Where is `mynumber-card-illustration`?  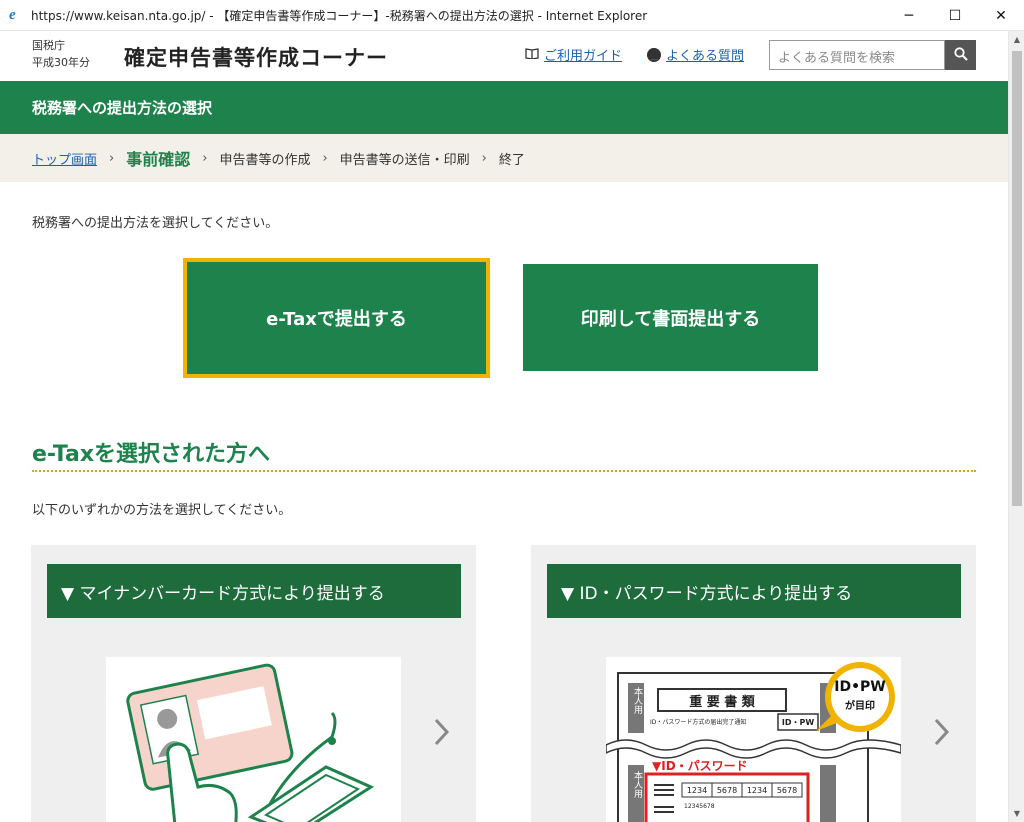
mynumber-card-illustration is located at coordinates (253, 739).